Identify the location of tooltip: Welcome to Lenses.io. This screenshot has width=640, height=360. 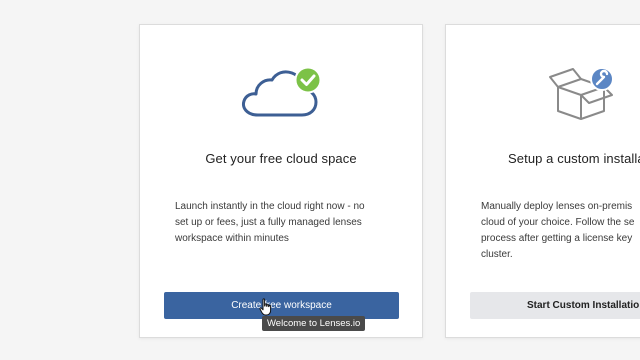
(314, 323).